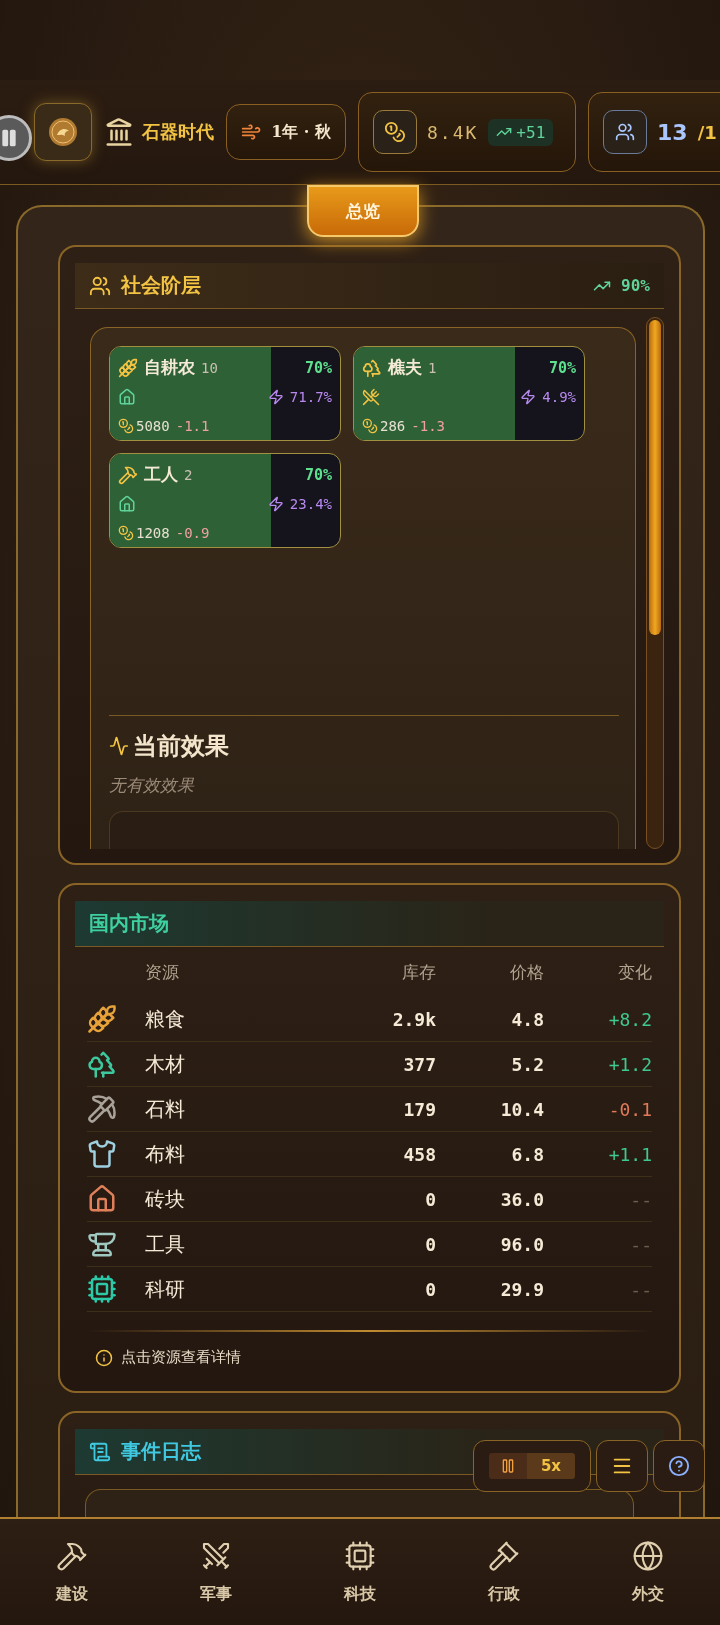 The width and height of the screenshot is (720, 1625). I want to click on nav-item: 外交, so click(648, 1572).